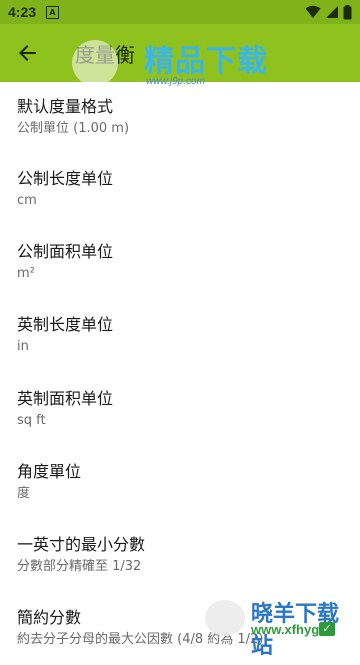  What do you see at coordinates (26, 273) in the screenshot?
I see `setting-summary: m²` at bounding box center [26, 273].